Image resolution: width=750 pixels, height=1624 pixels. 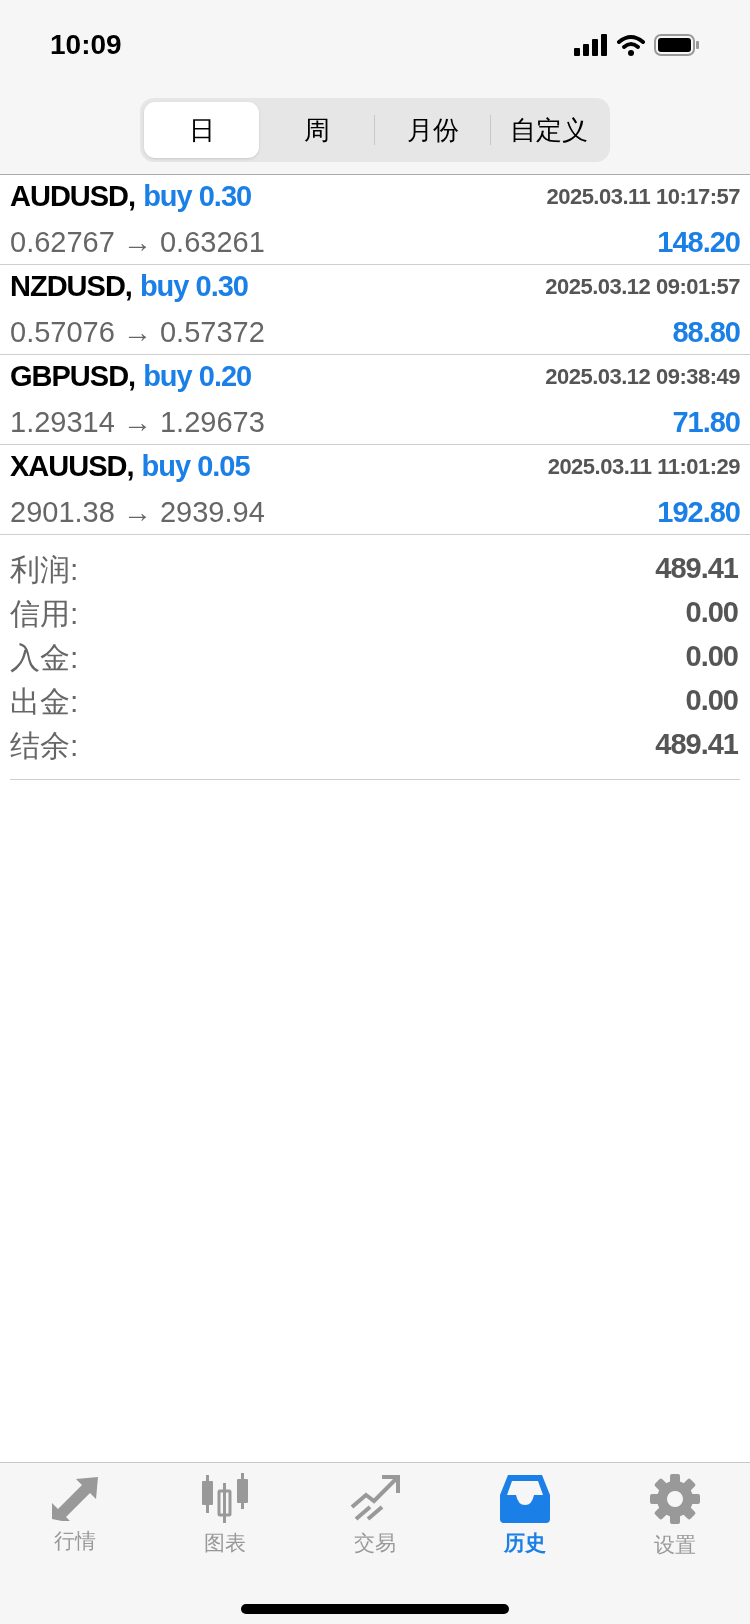 I want to click on status-time: 10:09, so click(x=86, y=45).